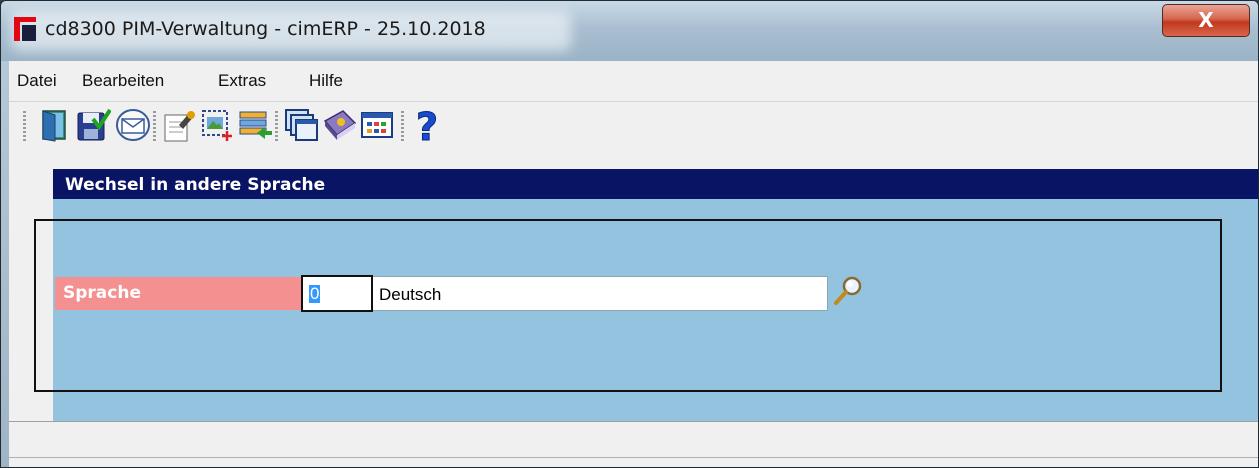 The width and height of the screenshot is (1259, 468). I want to click on envelope-icon, so click(133, 125).